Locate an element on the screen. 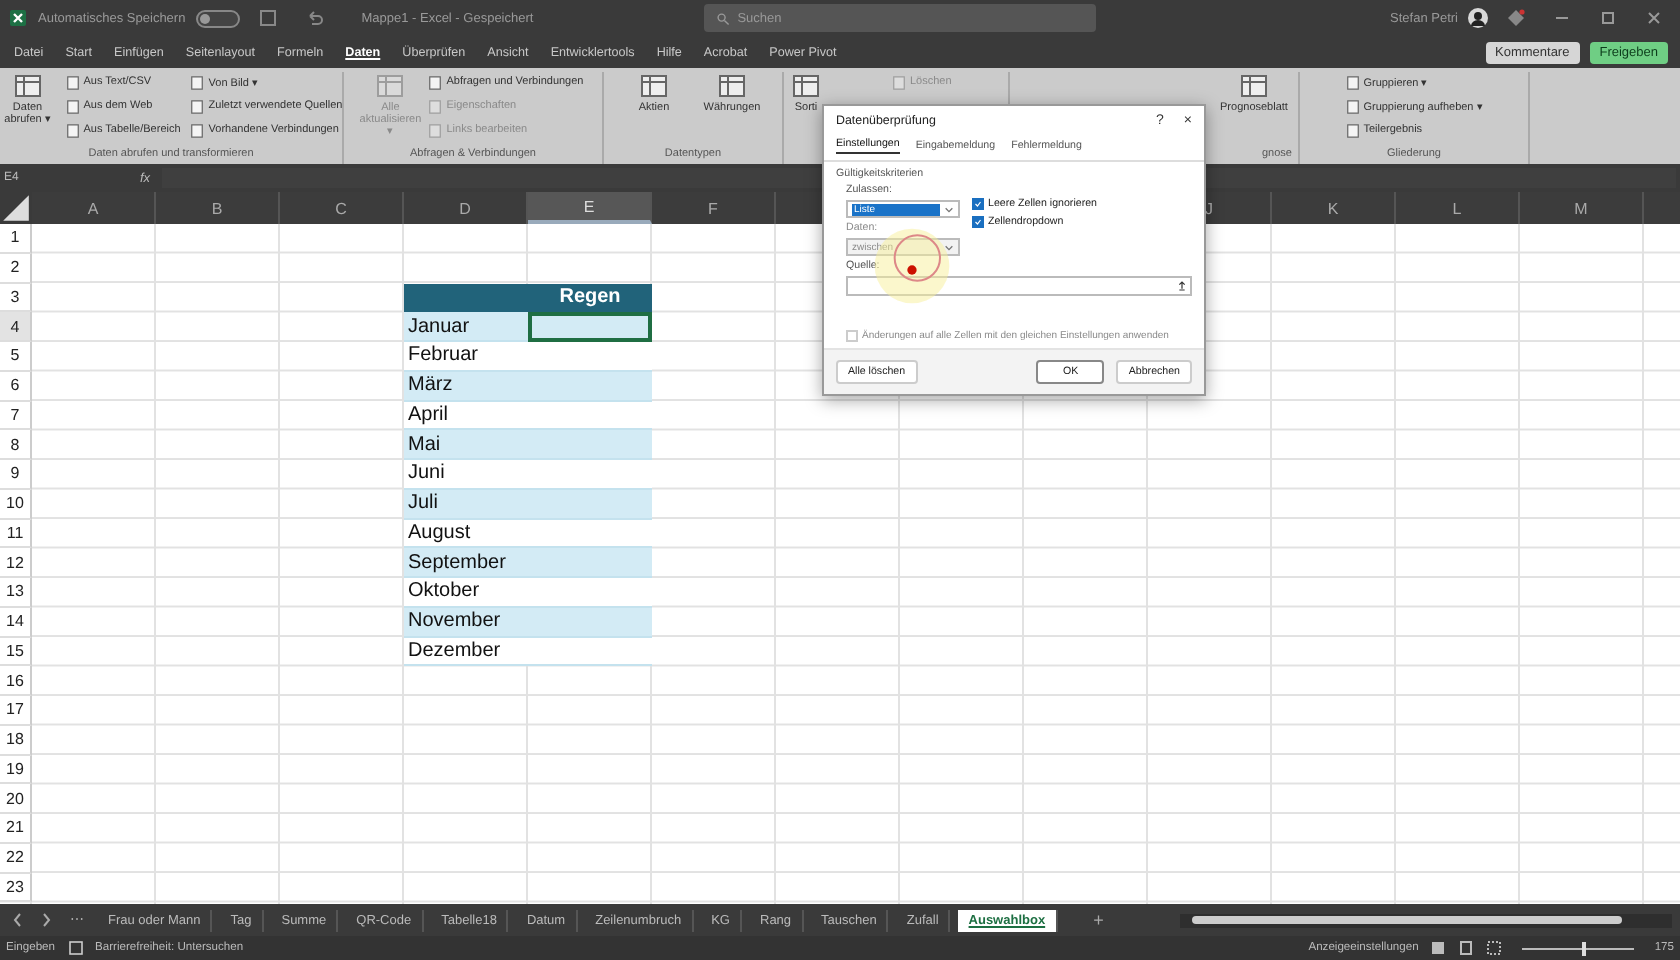 Image resolution: width=1680 pixels, height=960 pixels. table-header-cell: Regen is located at coordinates (590, 298).